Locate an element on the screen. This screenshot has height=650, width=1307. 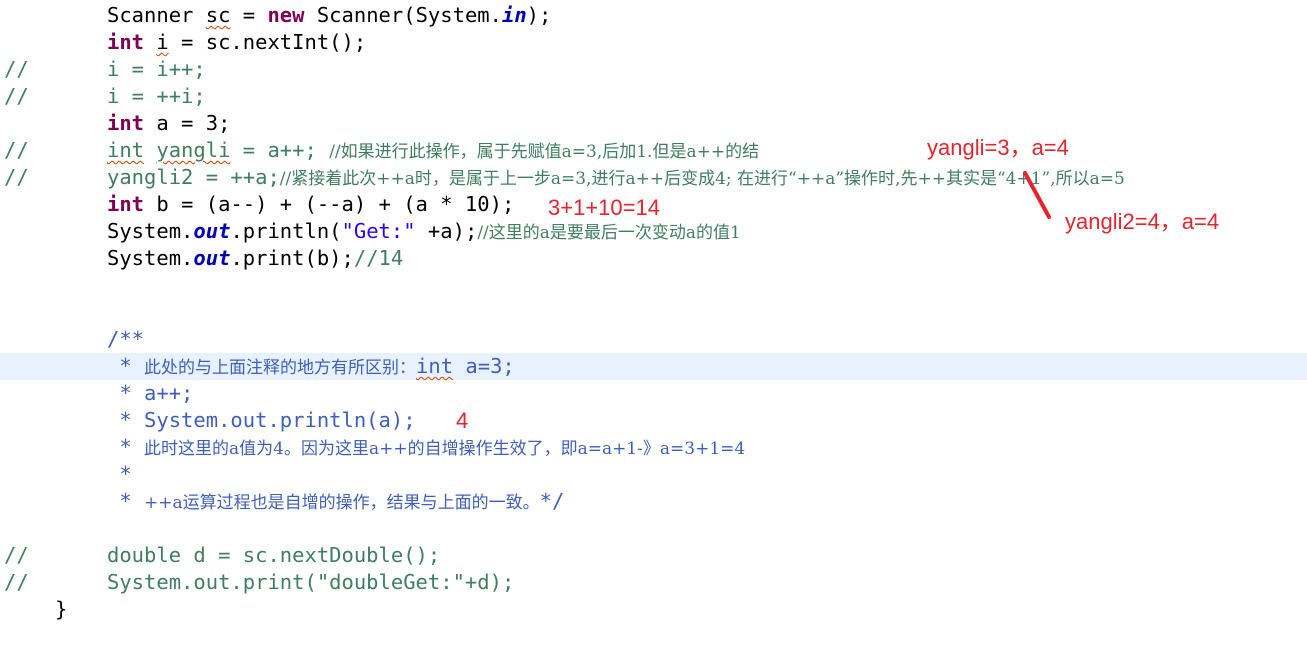
code-token: = a++; is located at coordinates (280, 150).